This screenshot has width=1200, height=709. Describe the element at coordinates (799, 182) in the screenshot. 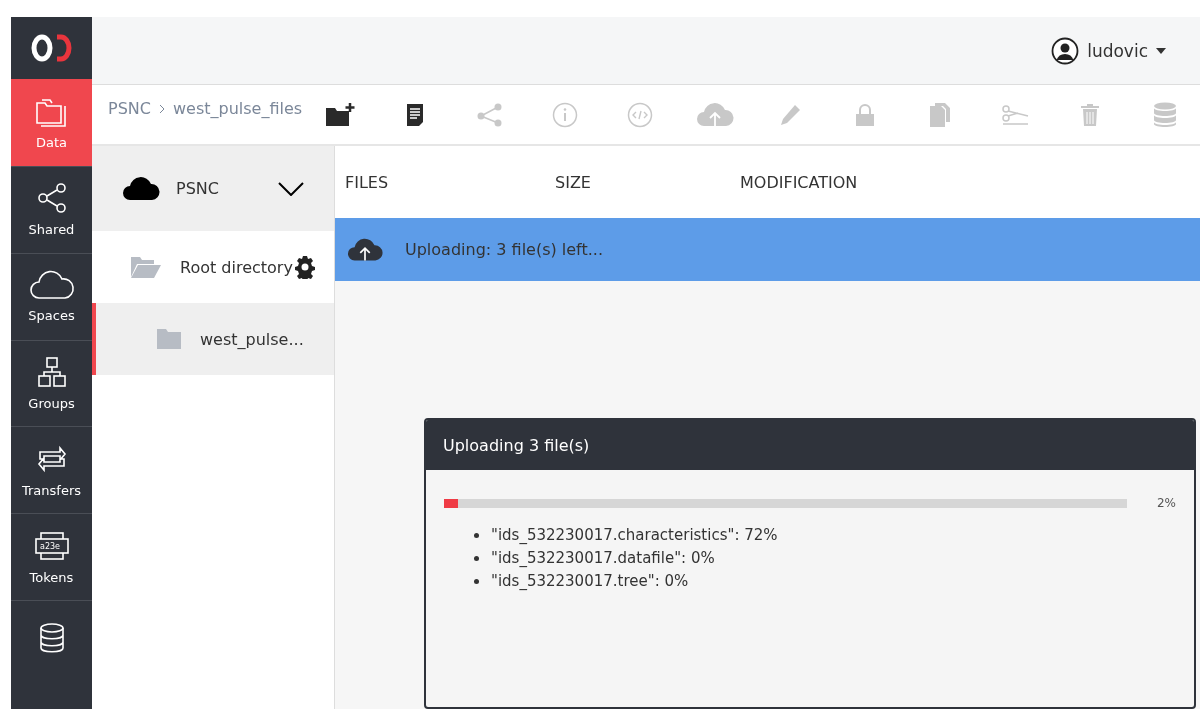

I see `column-header: MODIFICATION` at that location.